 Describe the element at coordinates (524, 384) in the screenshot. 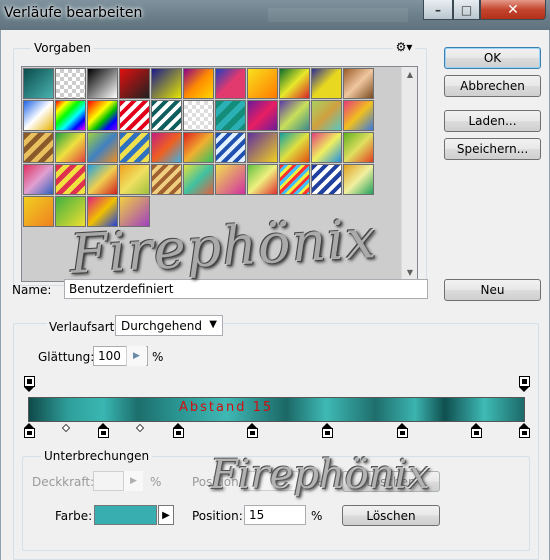

I see `opacity-stop-right` at that location.